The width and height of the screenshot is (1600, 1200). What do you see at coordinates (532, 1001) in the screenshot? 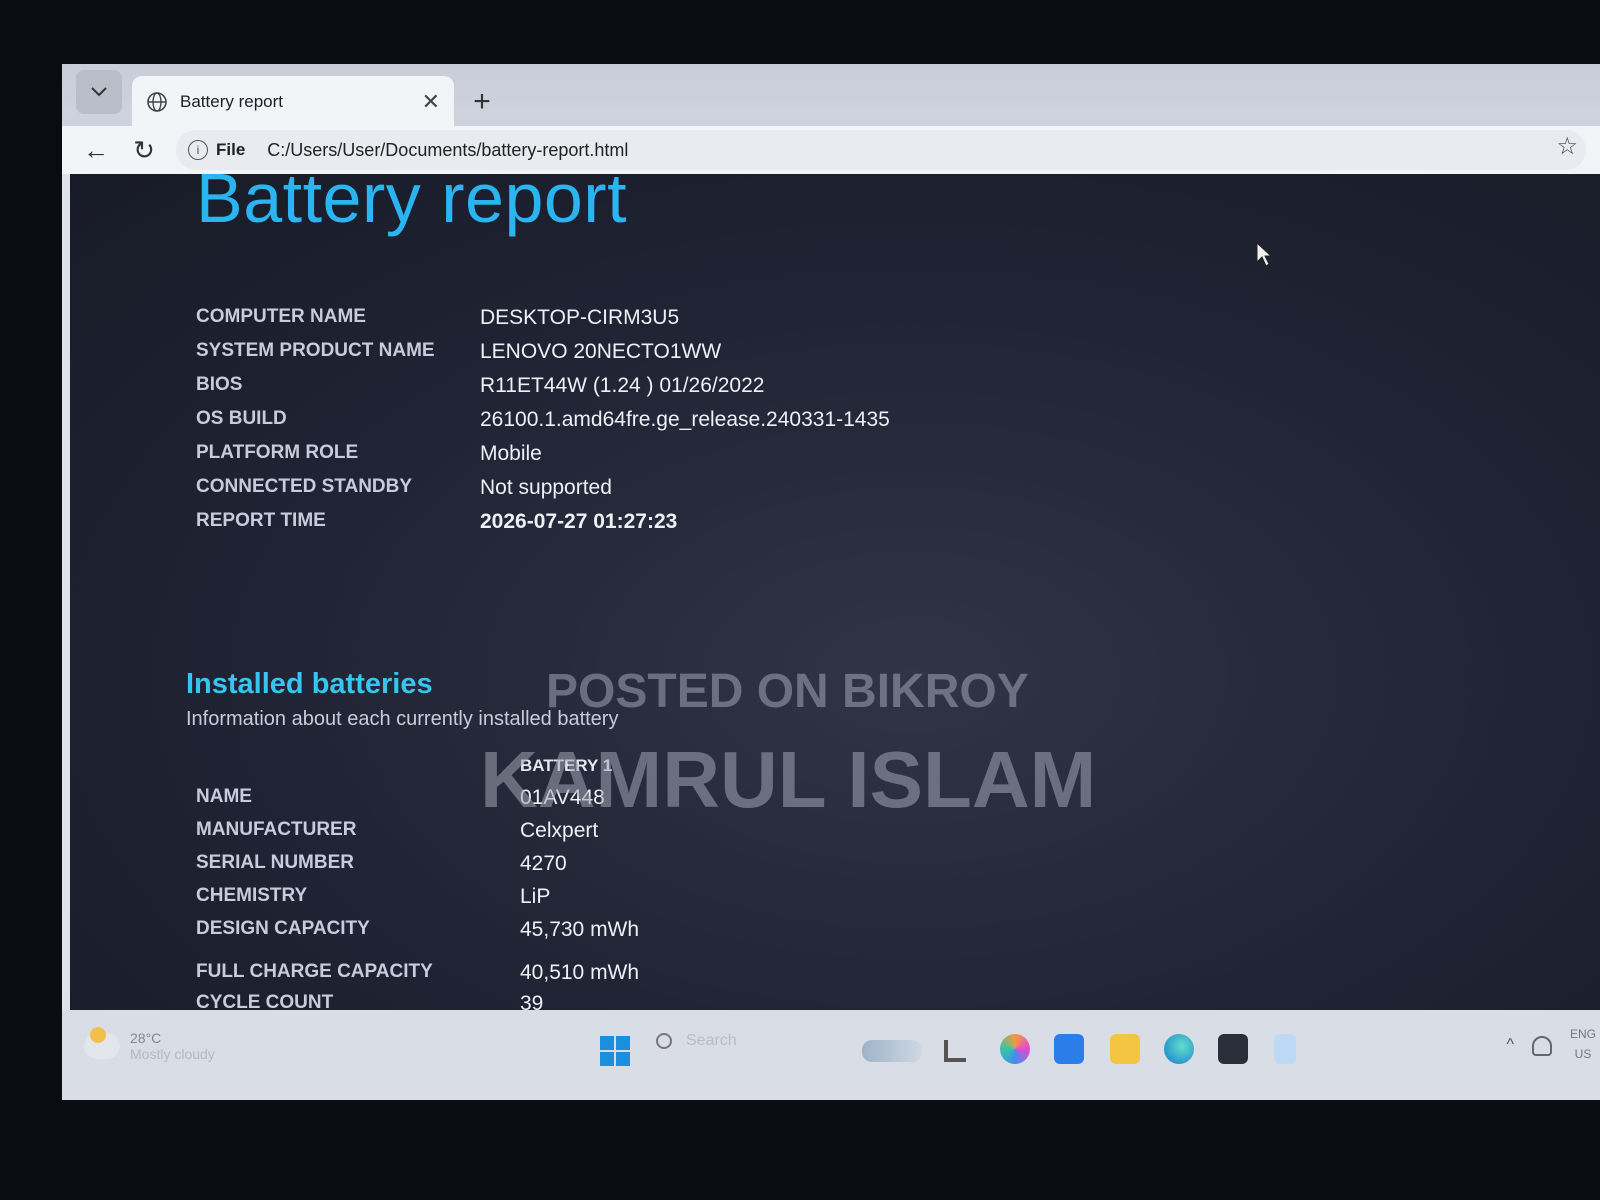
I see `battery-value: 39` at bounding box center [532, 1001].